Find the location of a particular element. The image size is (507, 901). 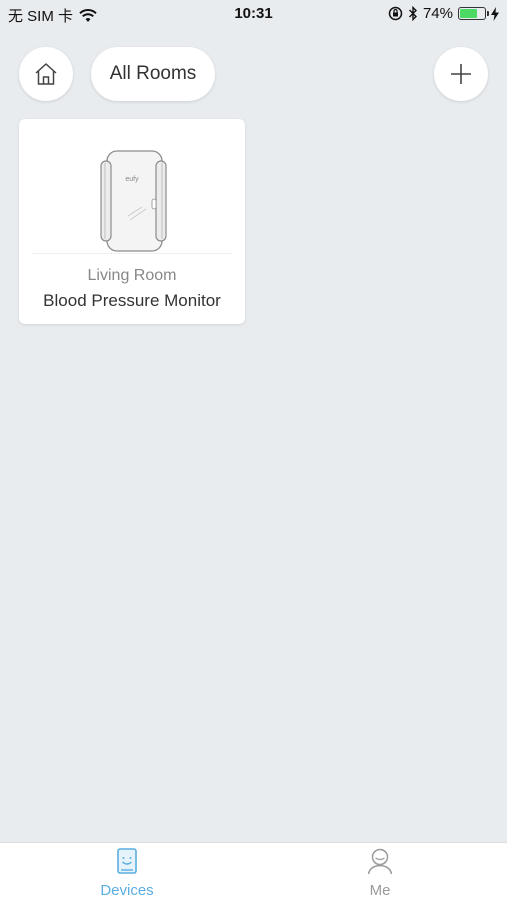

home-icon is located at coordinates (46, 74).